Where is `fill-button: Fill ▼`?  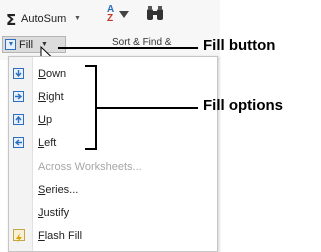 fill-button: Fill ▼ is located at coordinates (34, 44).